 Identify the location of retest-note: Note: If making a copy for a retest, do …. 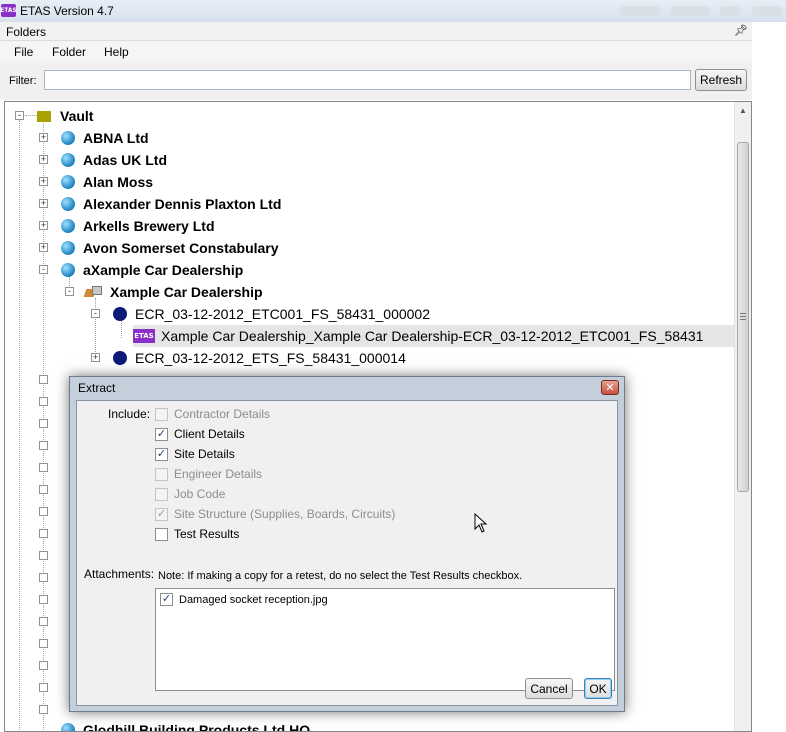
(340, 576).